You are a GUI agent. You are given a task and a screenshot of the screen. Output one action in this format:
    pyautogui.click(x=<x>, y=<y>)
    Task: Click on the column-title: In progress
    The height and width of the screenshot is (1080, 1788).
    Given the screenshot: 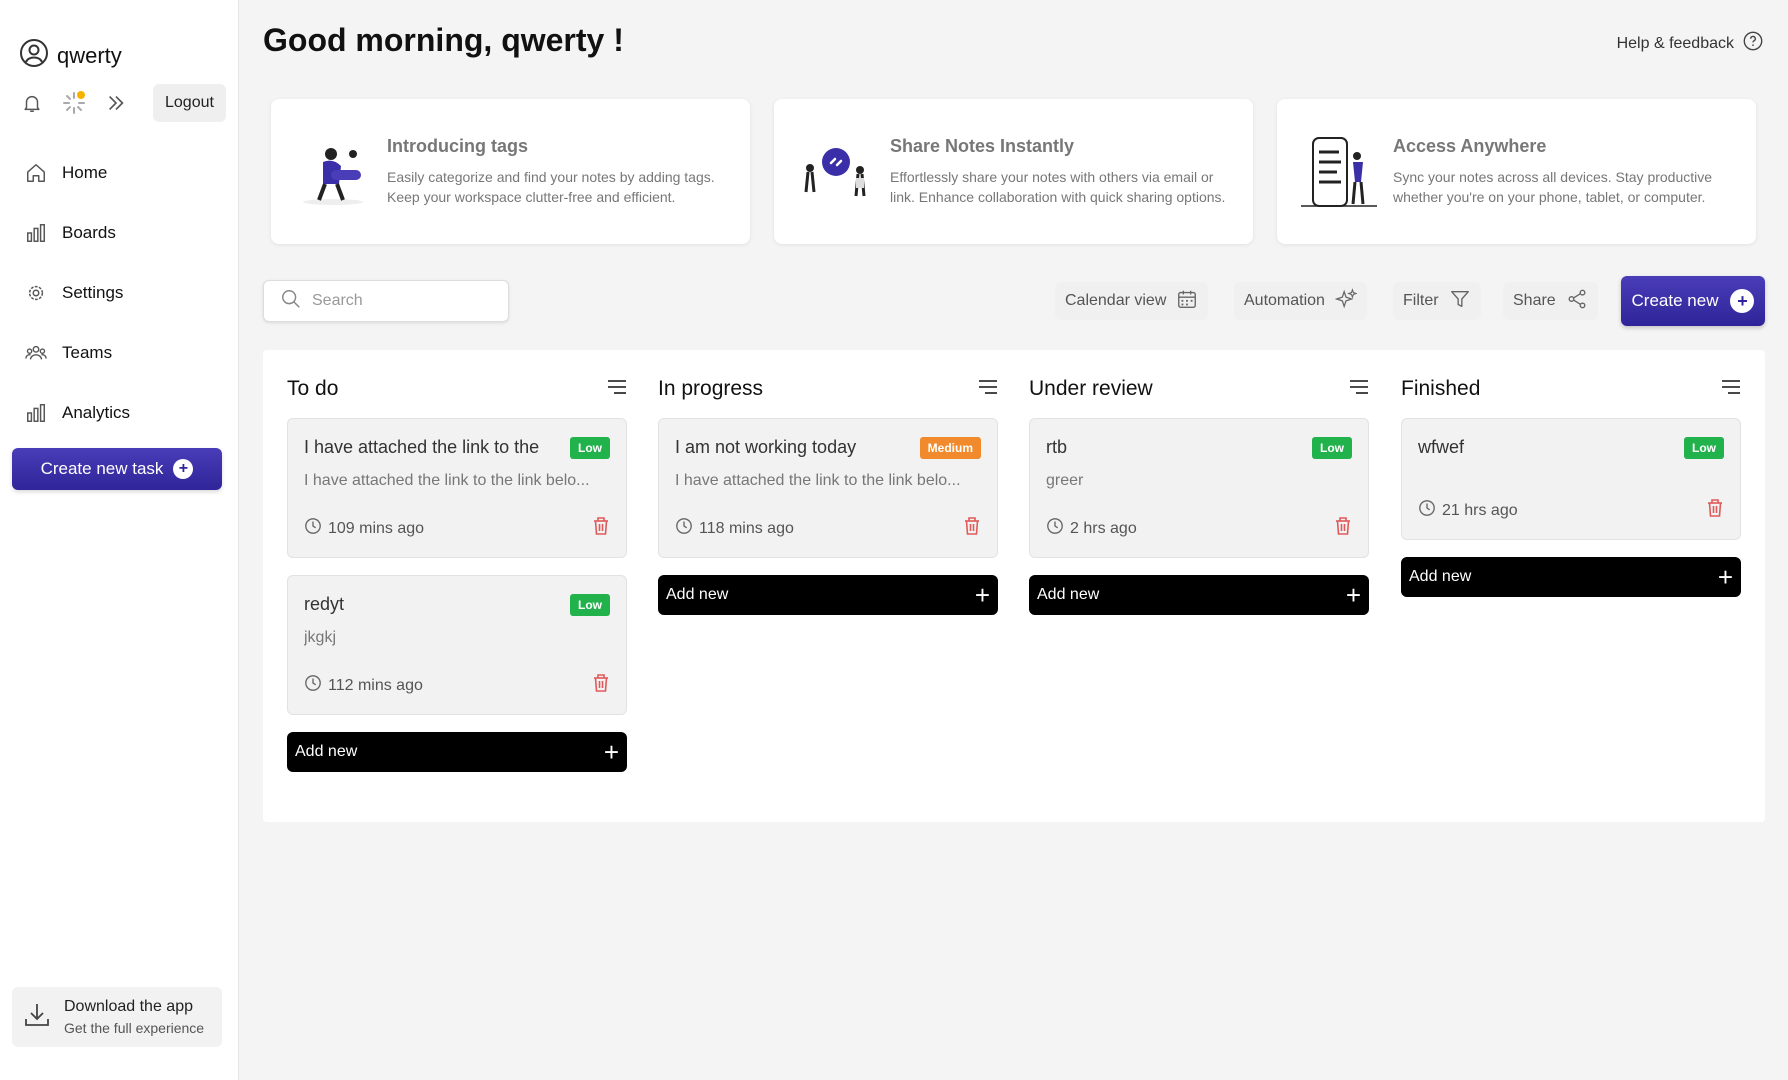 What is the action you would take?
    pyautogui.click(x=711, y=388)
    